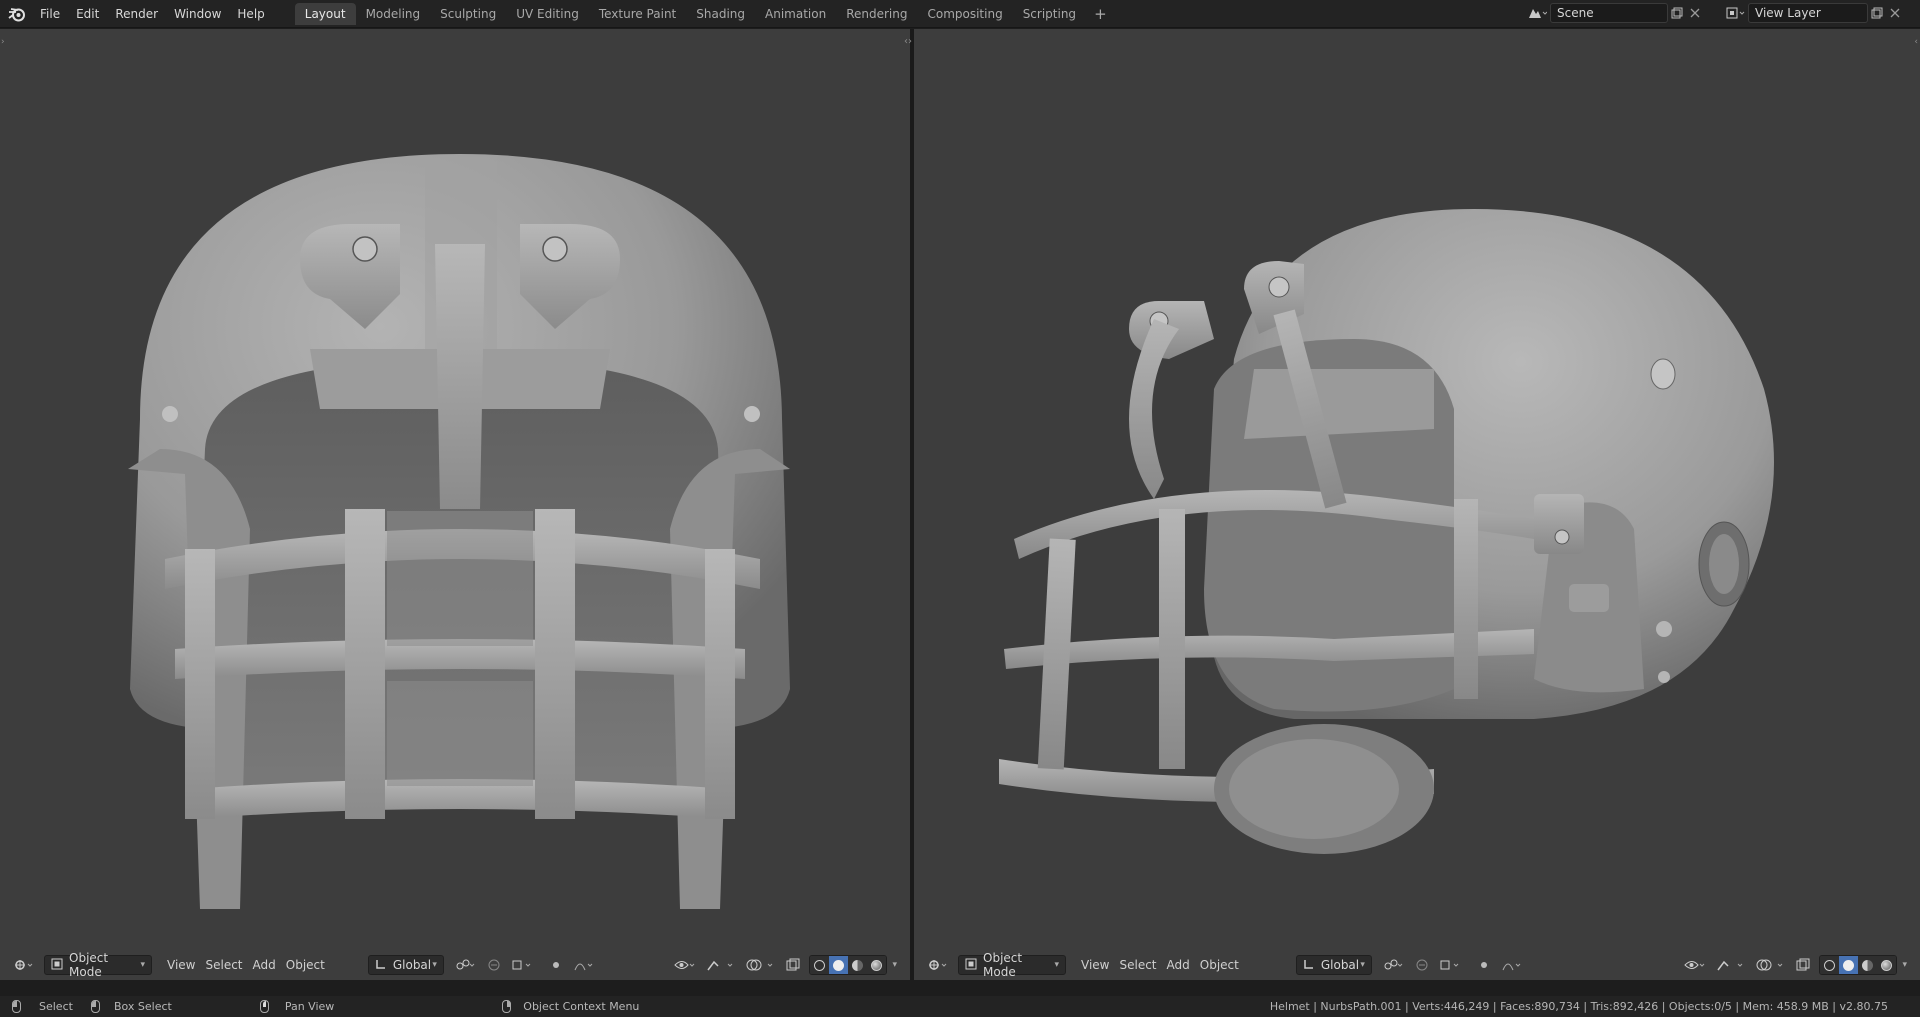 This screenshot has width=1920, height=1017. I want to click on menu-help: Help, so click(250, 14).